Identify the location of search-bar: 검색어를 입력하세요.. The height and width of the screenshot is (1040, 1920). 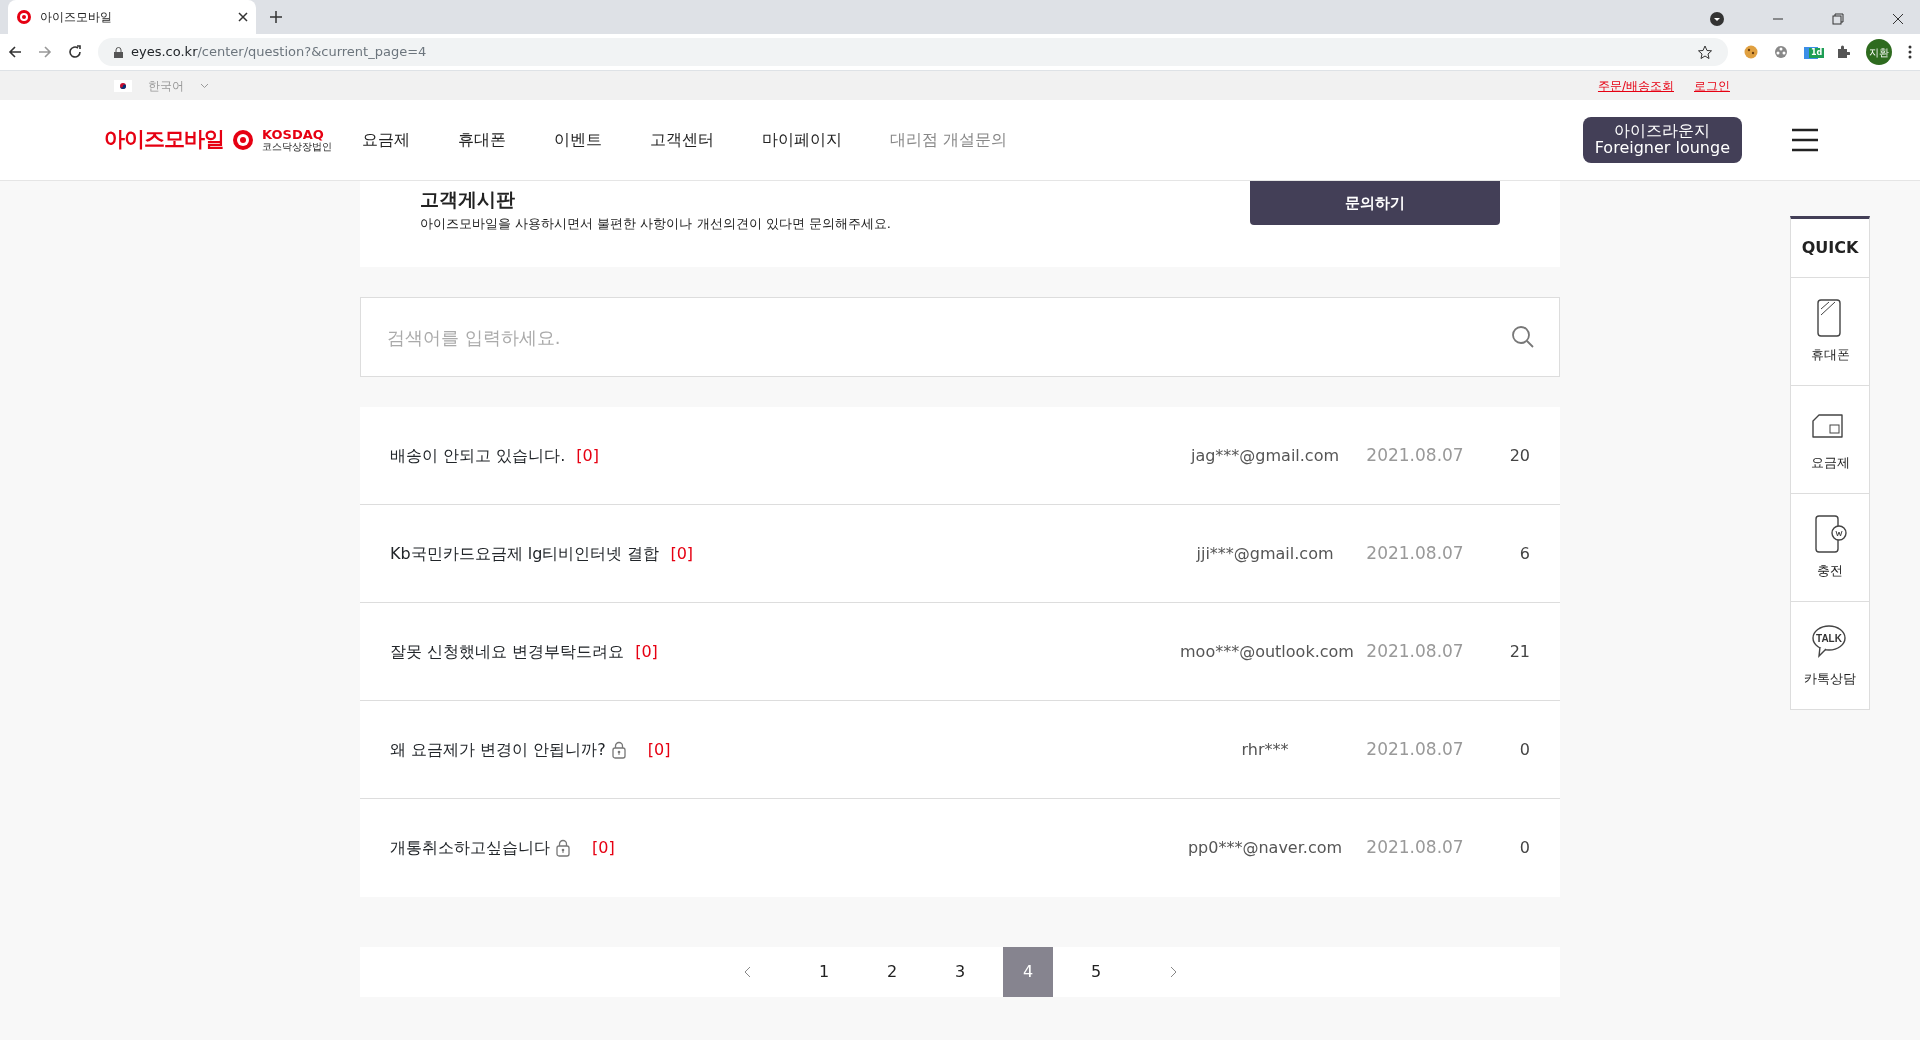
(960, 337).